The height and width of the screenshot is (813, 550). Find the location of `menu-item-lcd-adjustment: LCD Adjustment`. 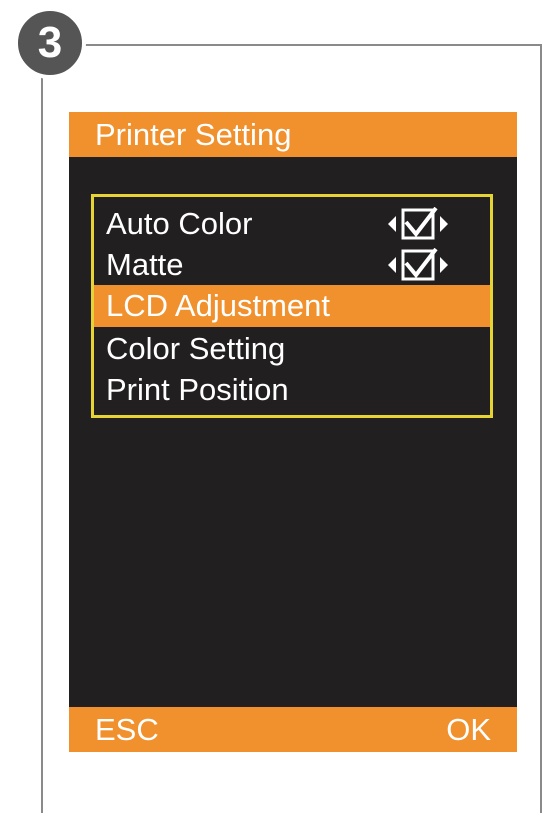

menu-item-lcd-adjustment: LCD Adjustment is located at coordinates (292, 306).